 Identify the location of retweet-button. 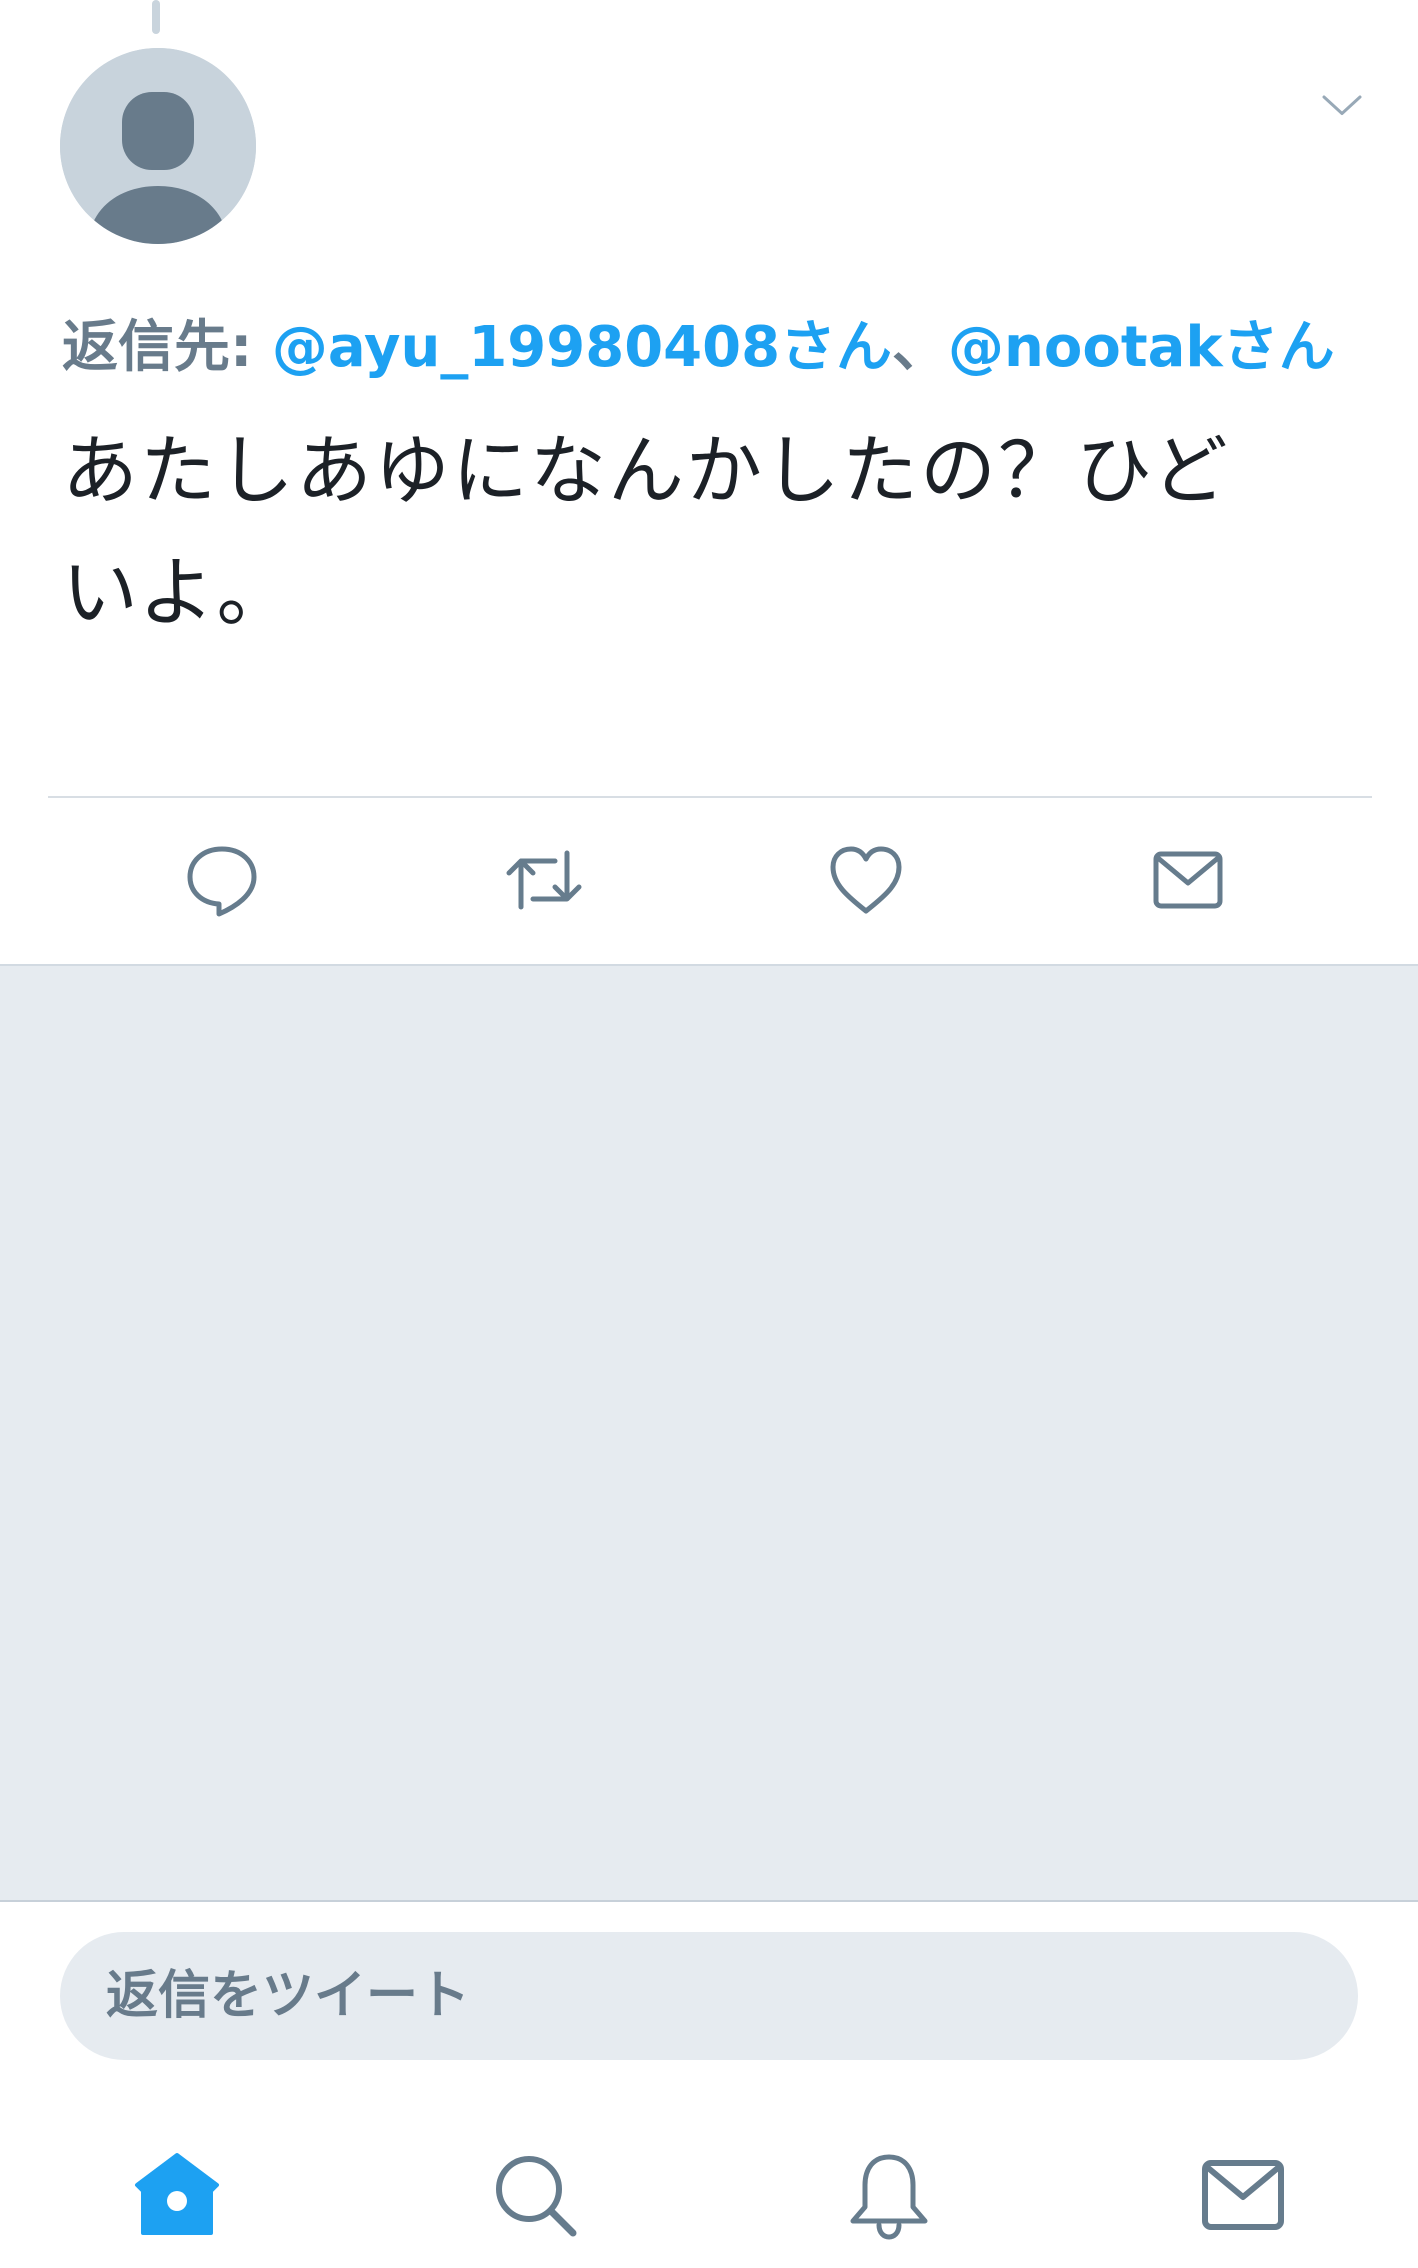
(544, 880).